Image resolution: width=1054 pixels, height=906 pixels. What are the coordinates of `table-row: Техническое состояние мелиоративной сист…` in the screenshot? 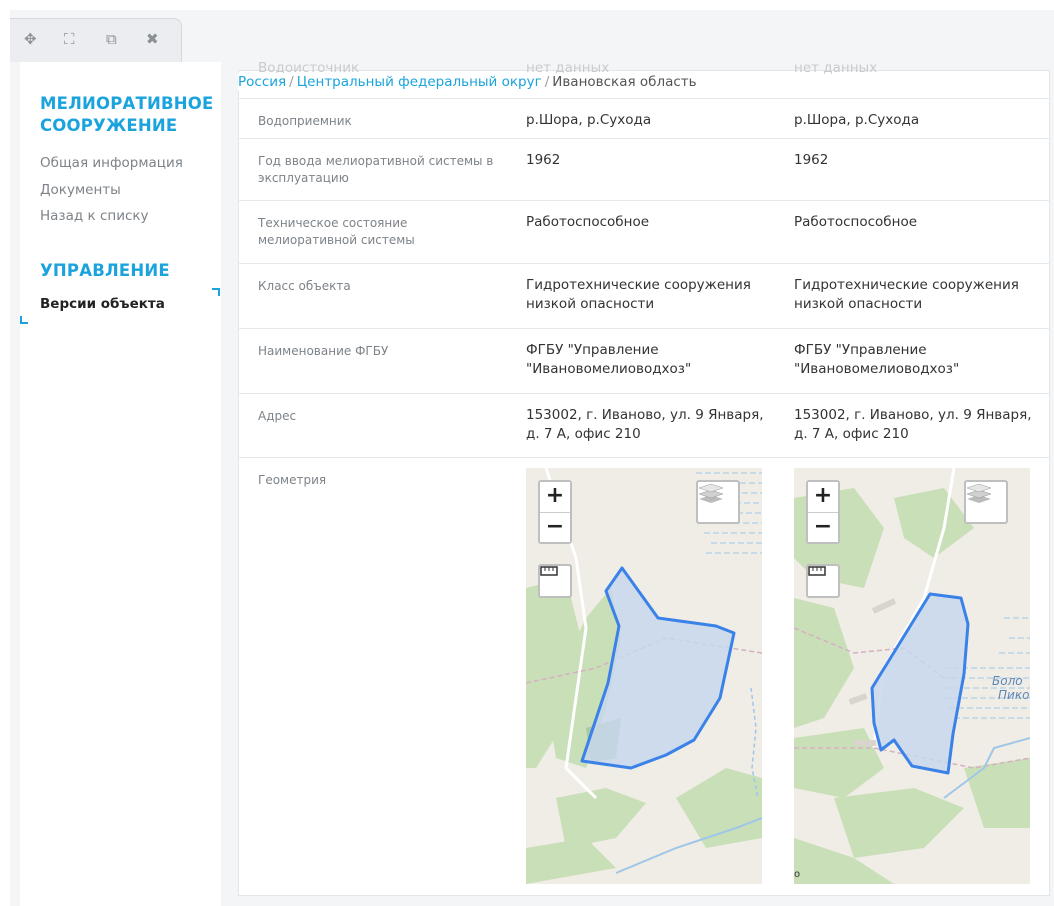 It's located at (644, 231).